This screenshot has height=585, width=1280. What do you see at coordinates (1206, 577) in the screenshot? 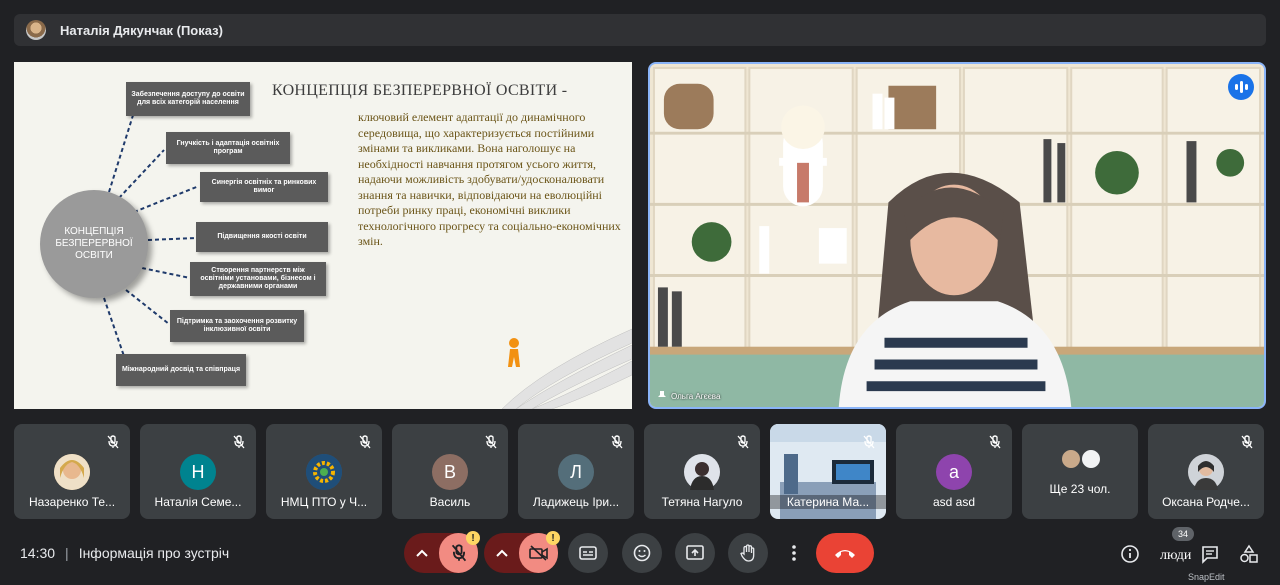
I see `watermark: SnapEdit` at bounding box center [1206, 577].